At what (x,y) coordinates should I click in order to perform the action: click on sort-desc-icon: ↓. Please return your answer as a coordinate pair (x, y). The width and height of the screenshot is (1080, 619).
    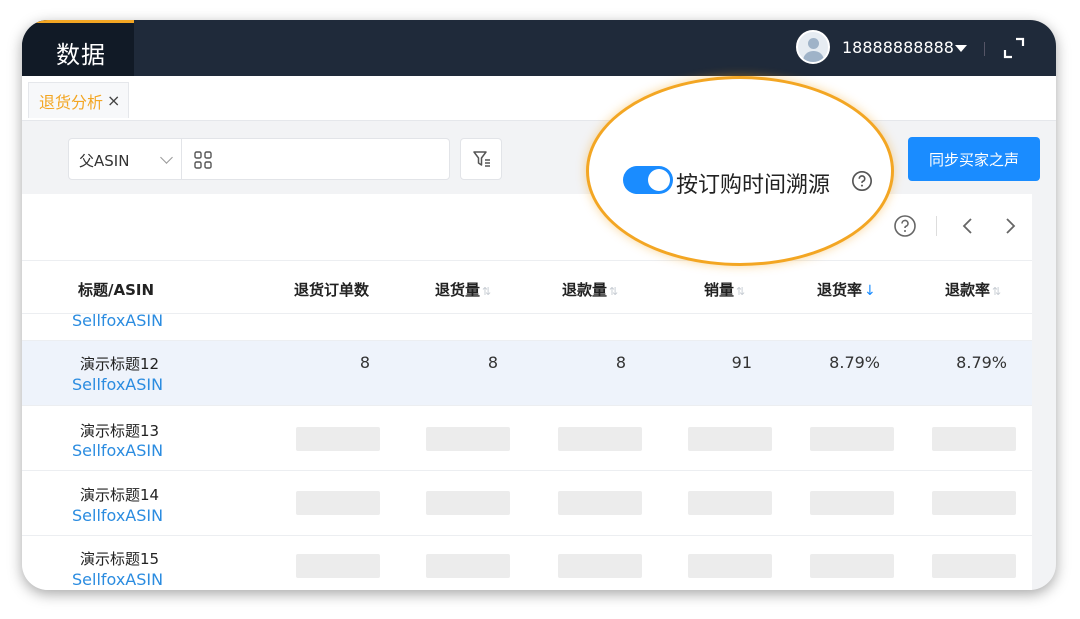
    Looking at the image, I should click on (870, 291).